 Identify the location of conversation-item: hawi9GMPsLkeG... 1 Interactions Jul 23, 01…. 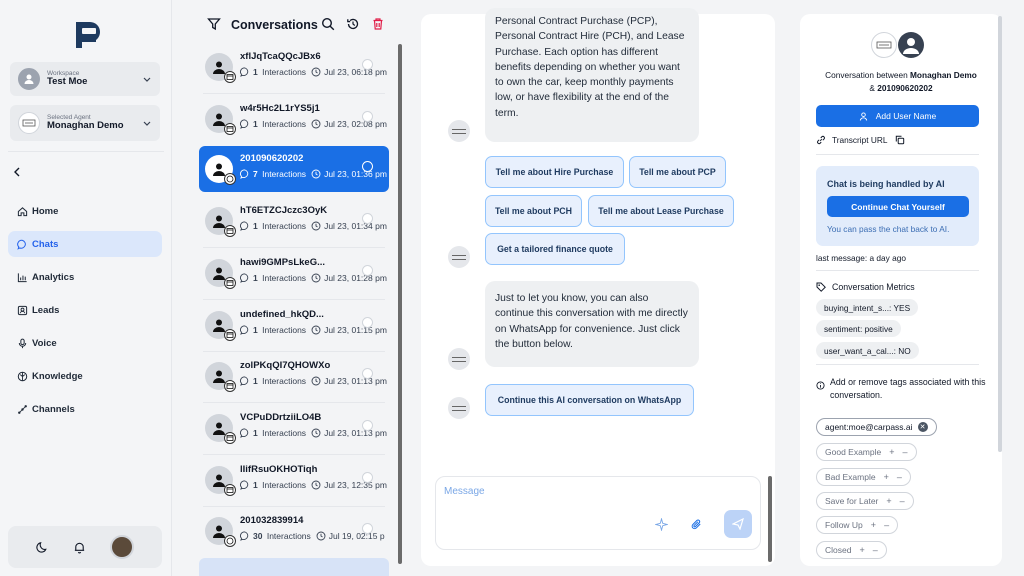
(294, 273).